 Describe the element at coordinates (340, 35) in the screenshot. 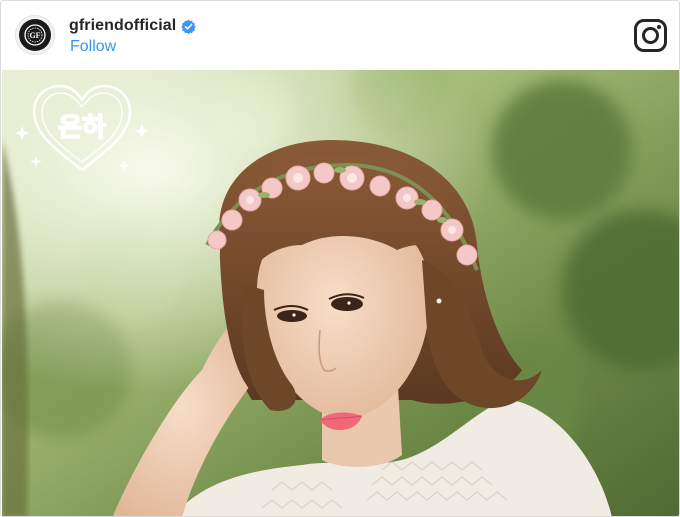

I see `post-header: GF gfriendofficial Follow` at that location.